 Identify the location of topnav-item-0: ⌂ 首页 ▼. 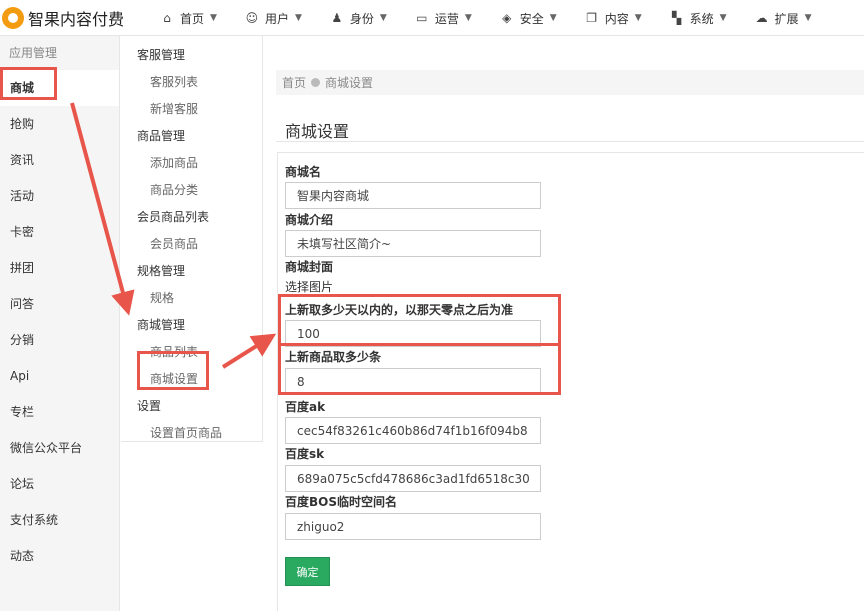
(188, 18).